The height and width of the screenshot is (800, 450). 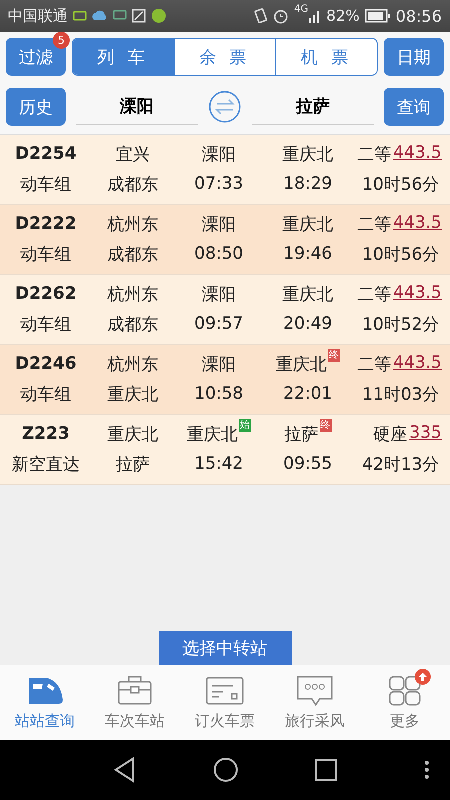 What do you see at coordinates (45, 702) in the screenshot?
I see `nav-tab: 站站查询` at bounding box center [45, 702].